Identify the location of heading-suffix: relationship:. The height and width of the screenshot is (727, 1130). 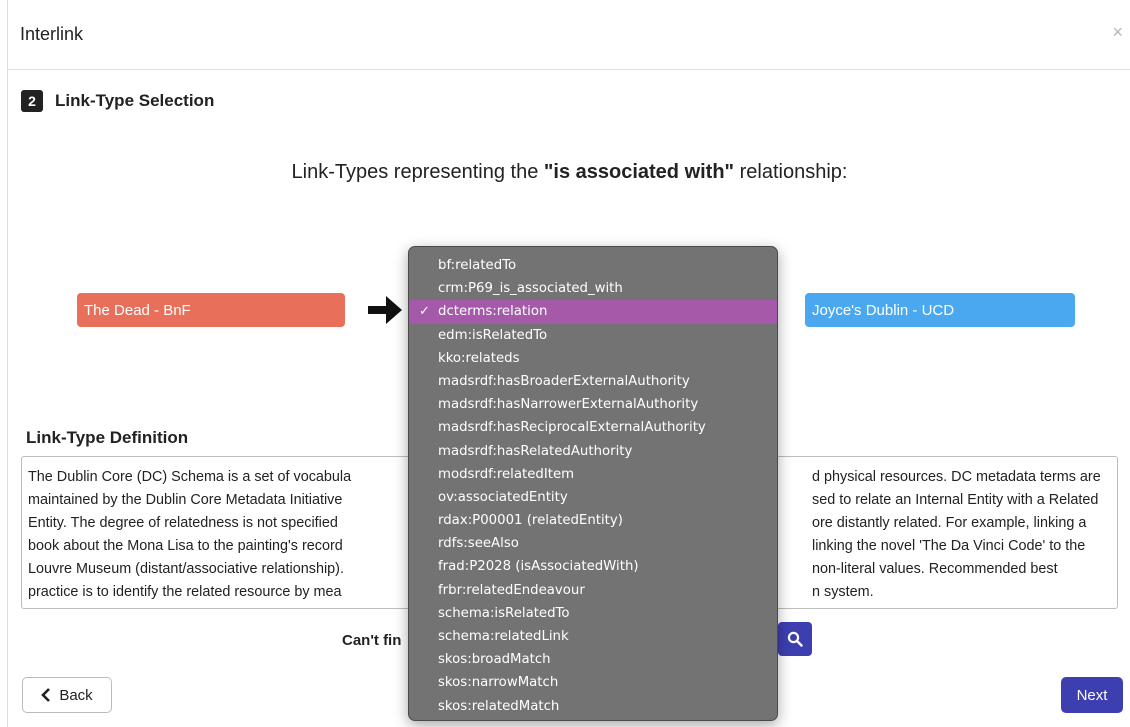
(791, 172).